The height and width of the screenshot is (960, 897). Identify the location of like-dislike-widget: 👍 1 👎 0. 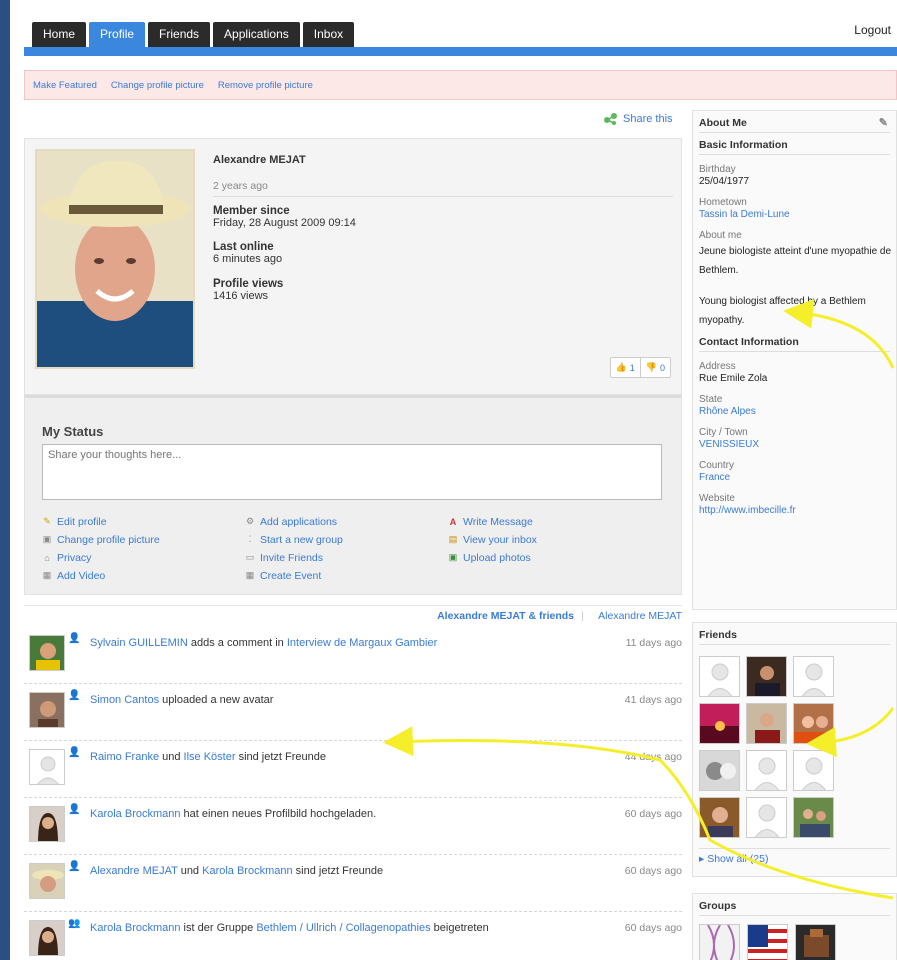
(640, 367).